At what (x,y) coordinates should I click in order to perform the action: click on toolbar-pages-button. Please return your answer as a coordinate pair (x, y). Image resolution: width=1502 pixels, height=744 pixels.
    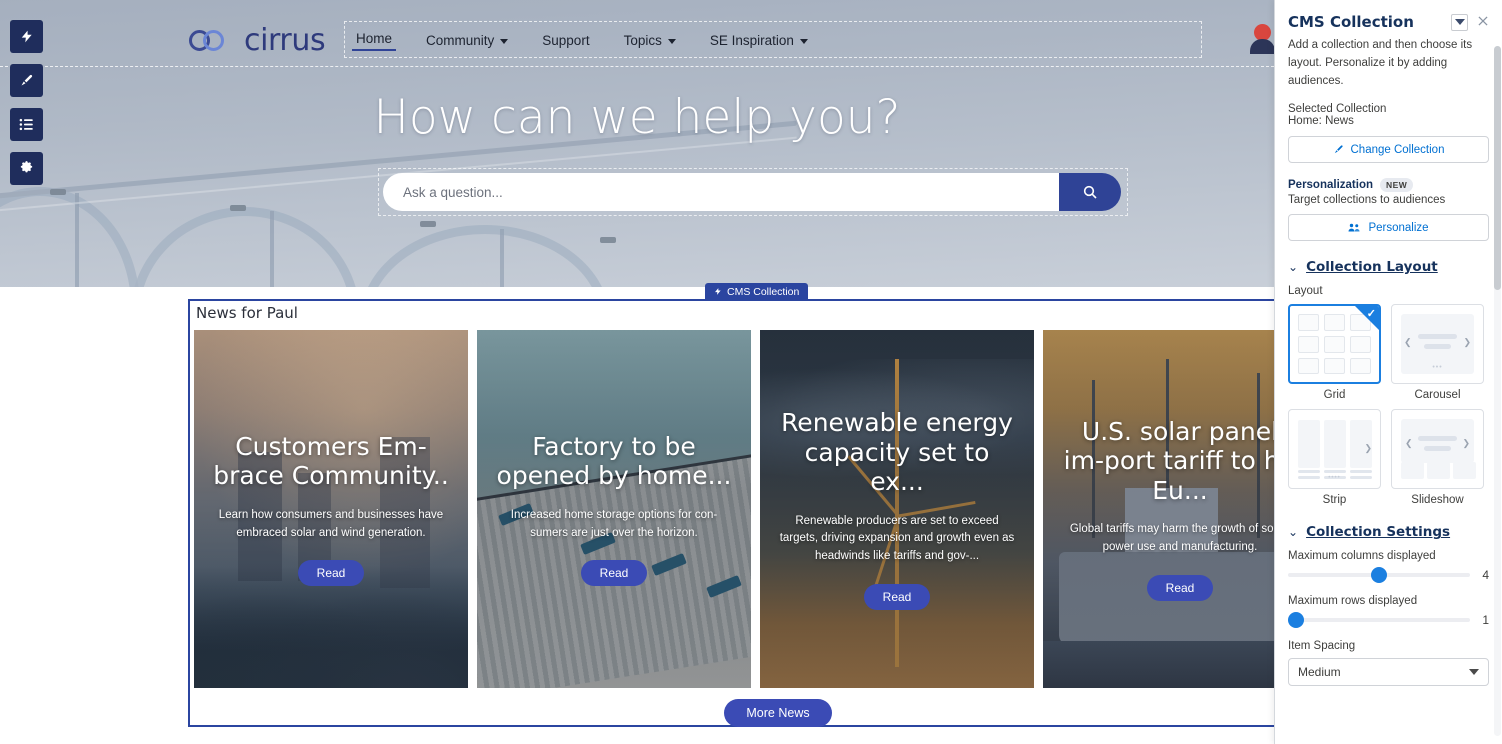
    Looking at the image, I should click on (26, 124).